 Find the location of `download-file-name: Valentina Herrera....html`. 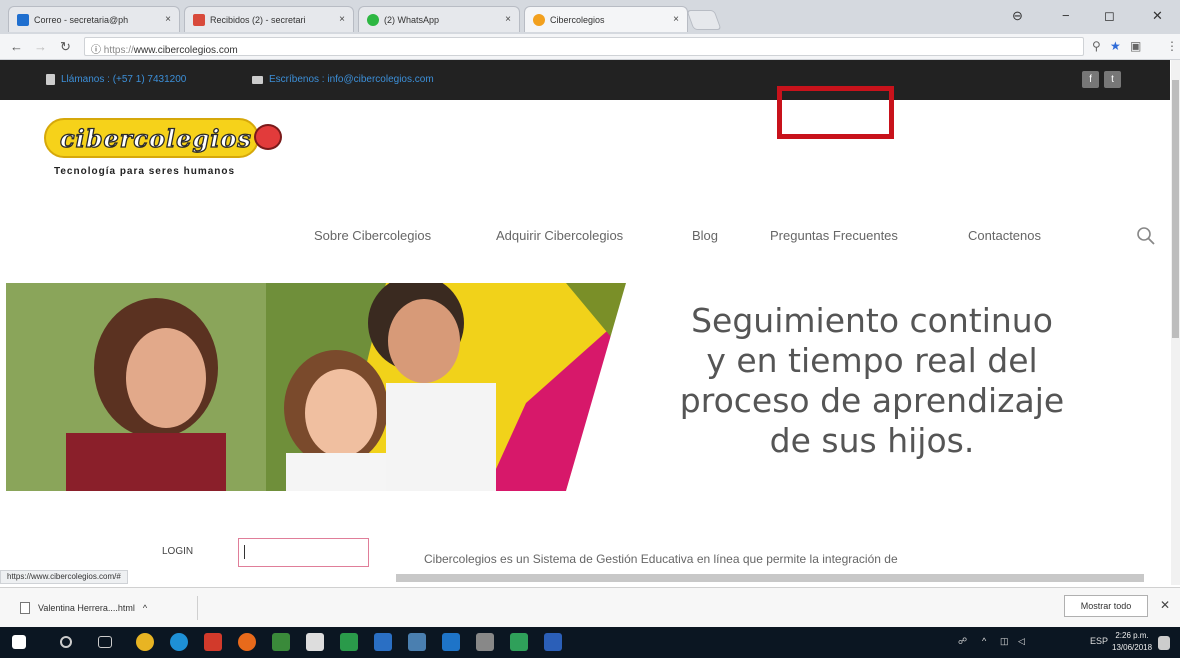

download-file-name: Valentina Herrera....html is located at coordinates (86, 608).